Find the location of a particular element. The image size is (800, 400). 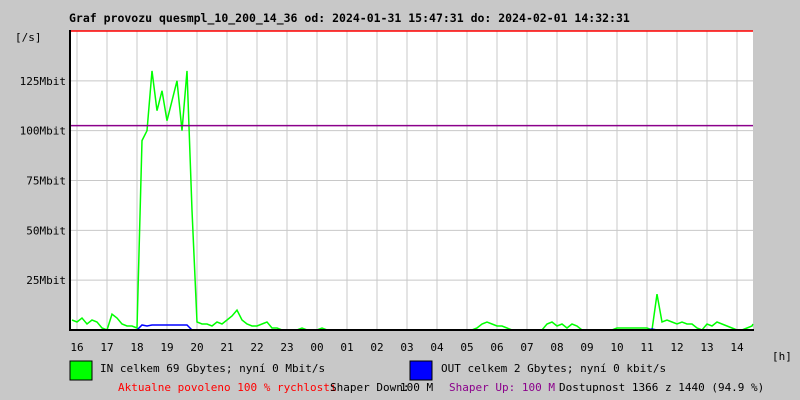

x-tick-label: 08 is located at coordinates (556, 347).